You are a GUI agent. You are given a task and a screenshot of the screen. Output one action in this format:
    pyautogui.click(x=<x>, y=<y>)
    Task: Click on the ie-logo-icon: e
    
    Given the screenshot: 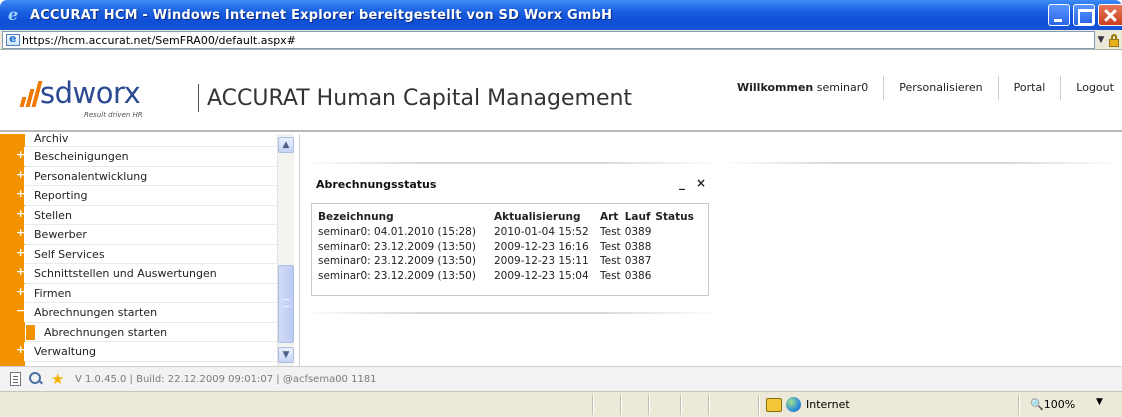 What is the action you would take?
    pyautogui.click(x=13, y=14)
    